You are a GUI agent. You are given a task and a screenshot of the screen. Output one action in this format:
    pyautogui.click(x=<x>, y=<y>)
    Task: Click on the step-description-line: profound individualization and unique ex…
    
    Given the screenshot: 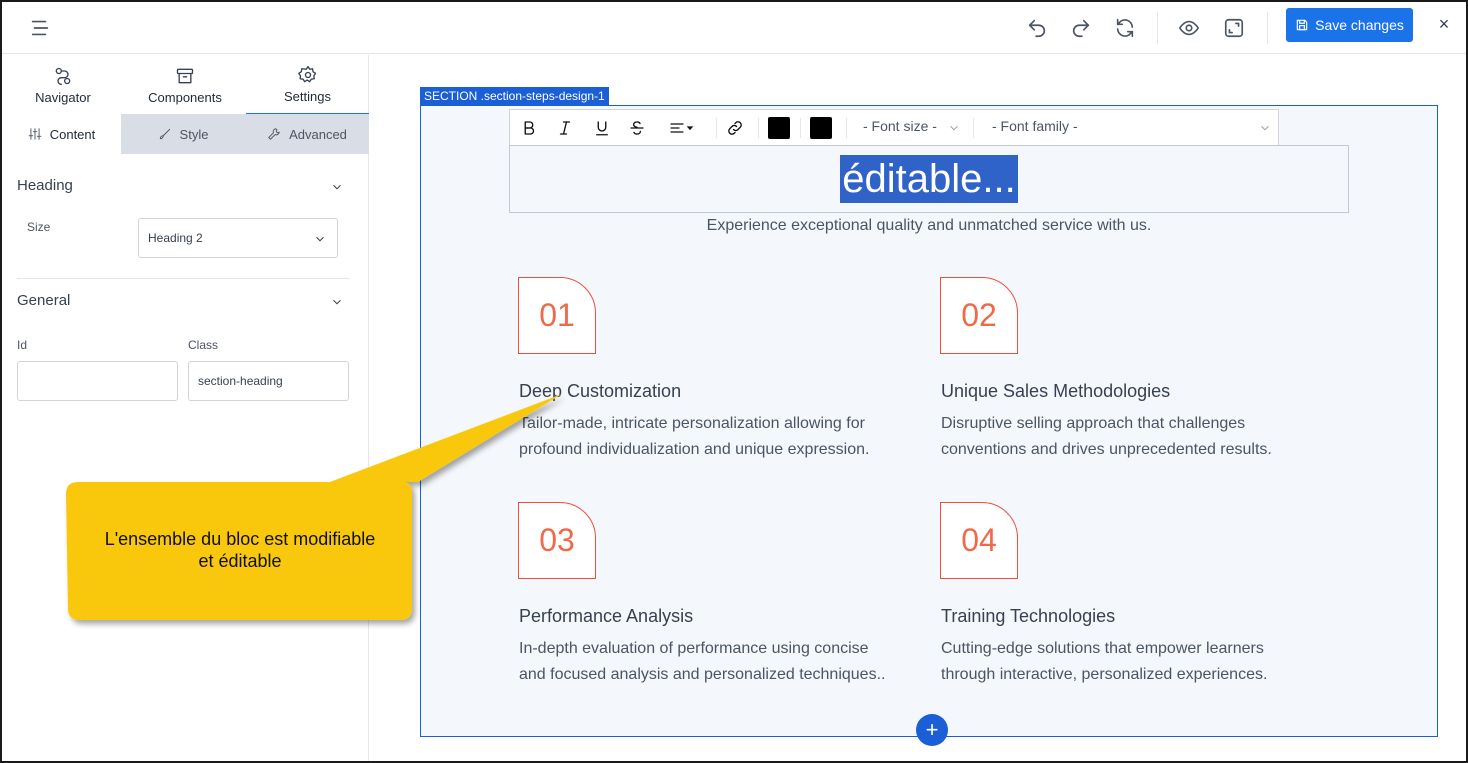 What is the action you would take?
    pyautogui.click(x=694, y=449)
    